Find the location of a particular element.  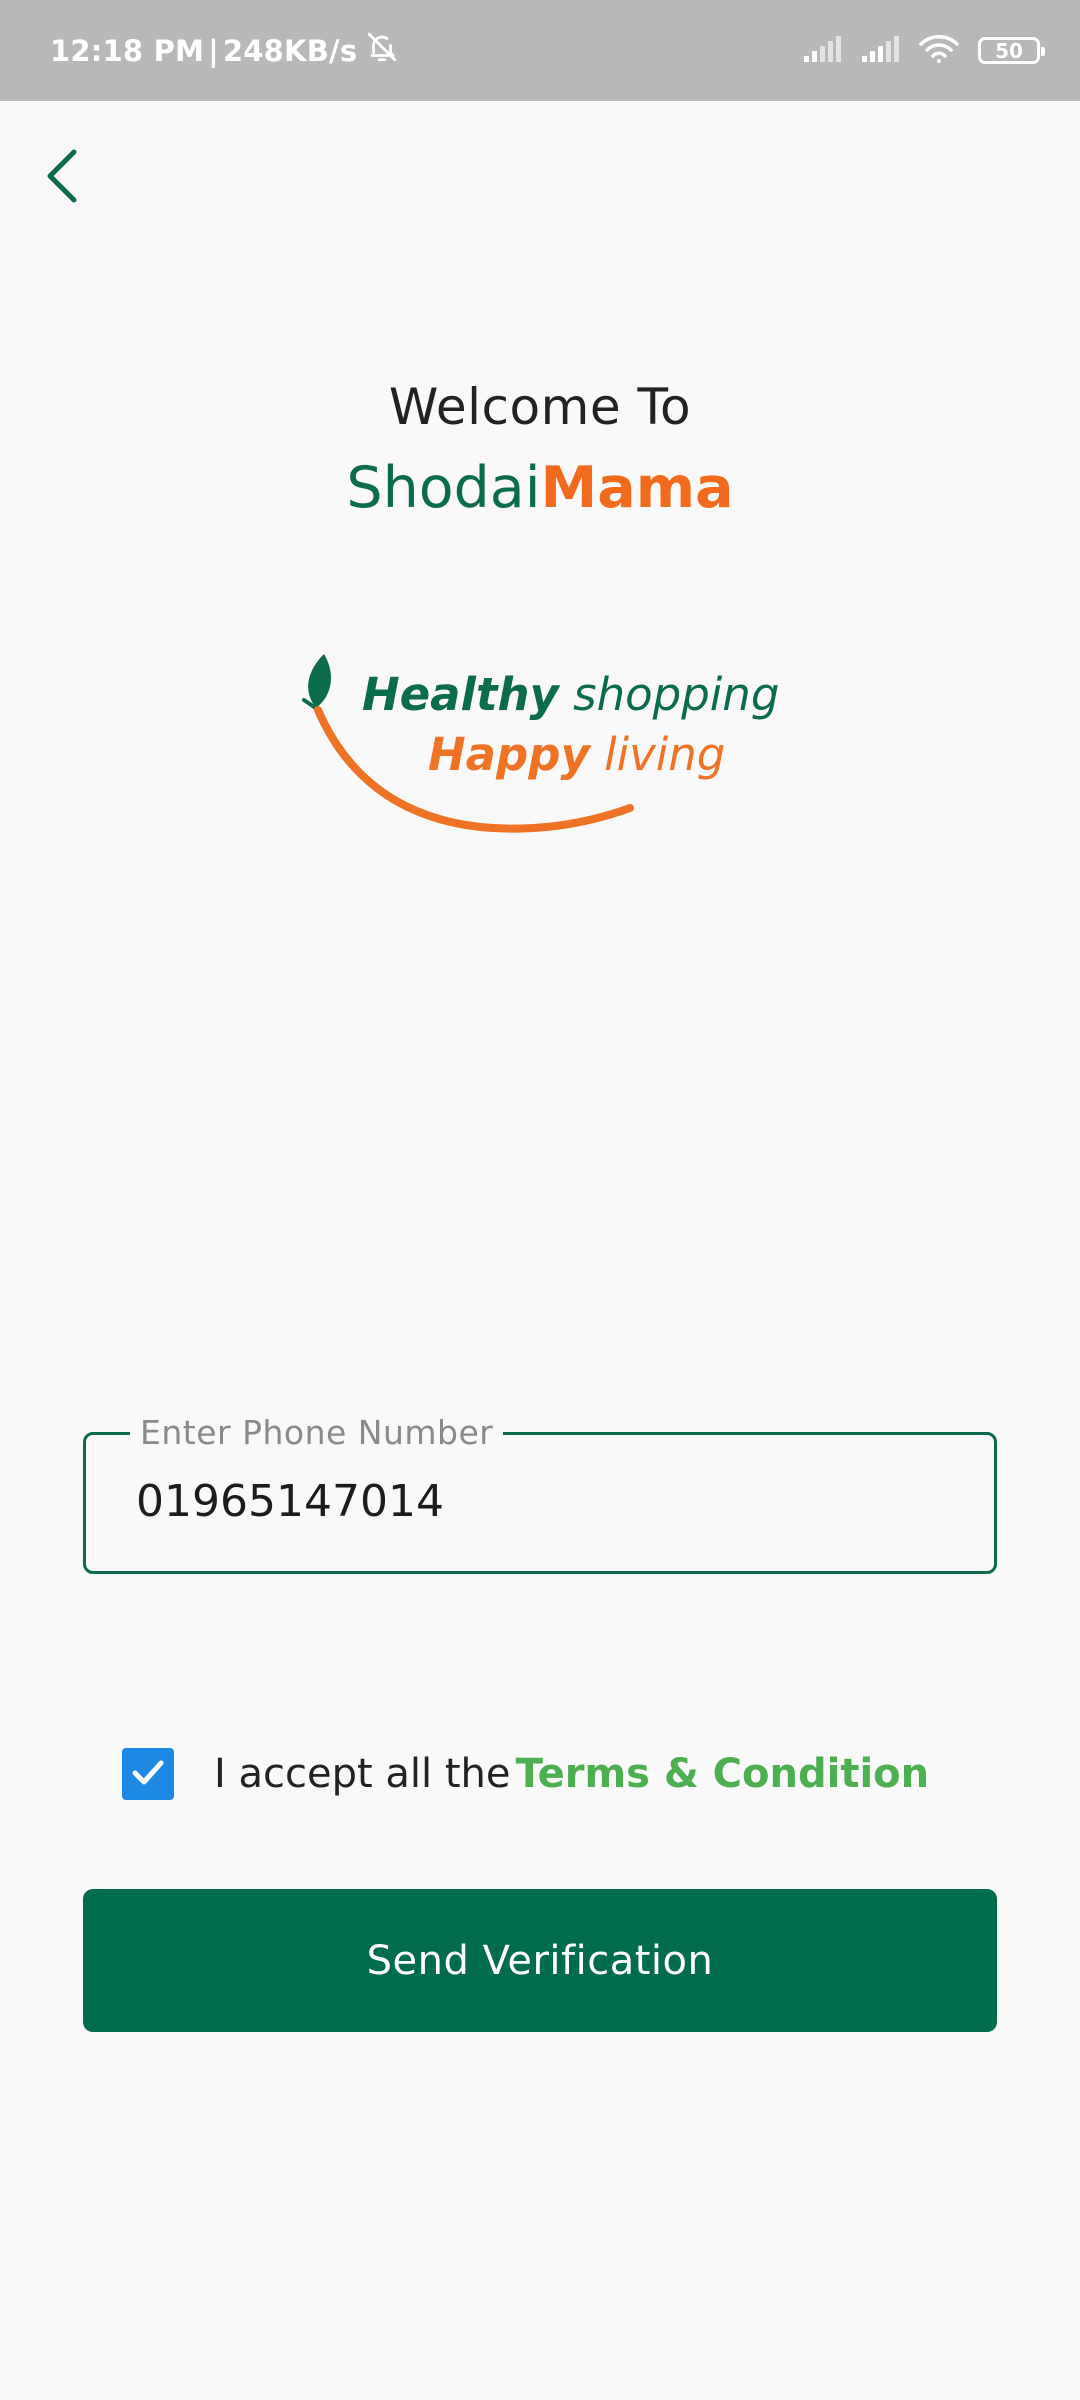

send-verification-label: Send Verification is located at coordinates (540, 1960).